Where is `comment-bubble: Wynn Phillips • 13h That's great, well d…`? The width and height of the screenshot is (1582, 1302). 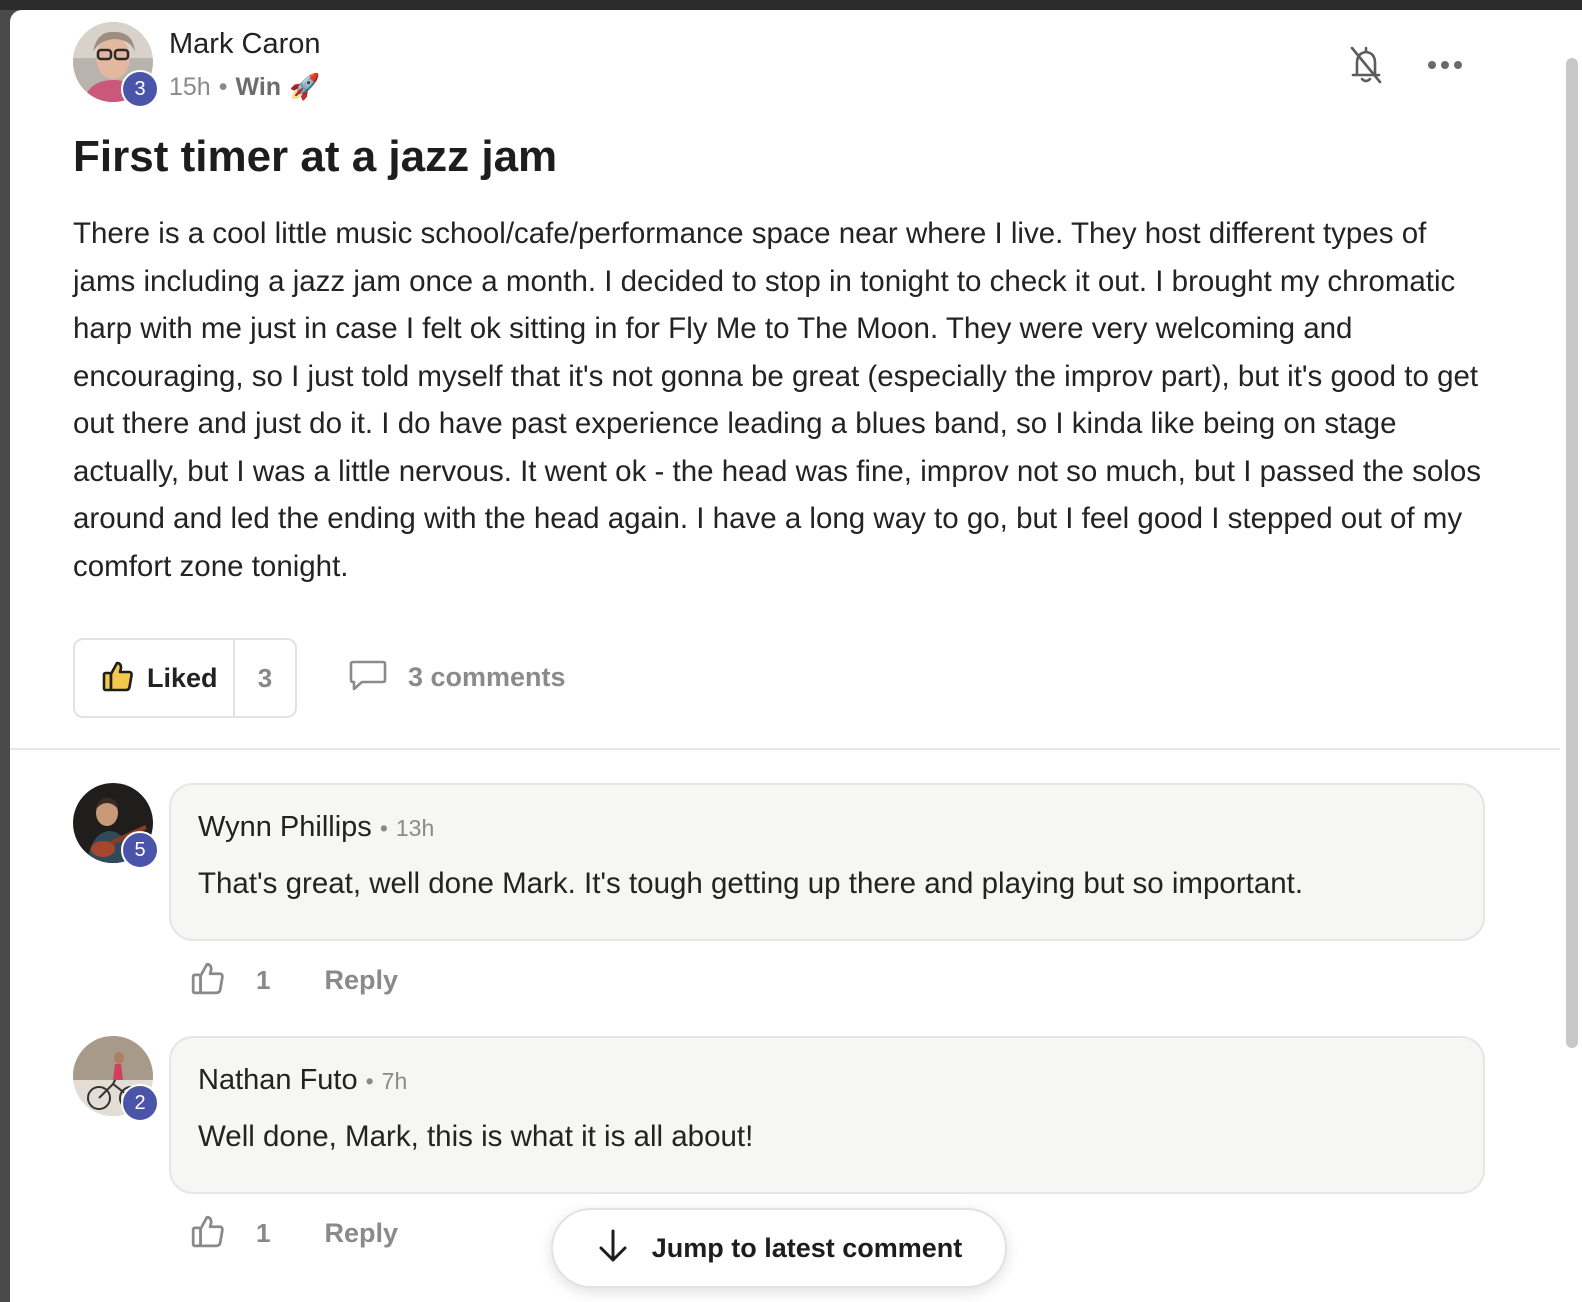 comment-bubble: Wynn Phillips • 13h That's great, well d… is located at coordinates (827, 862).